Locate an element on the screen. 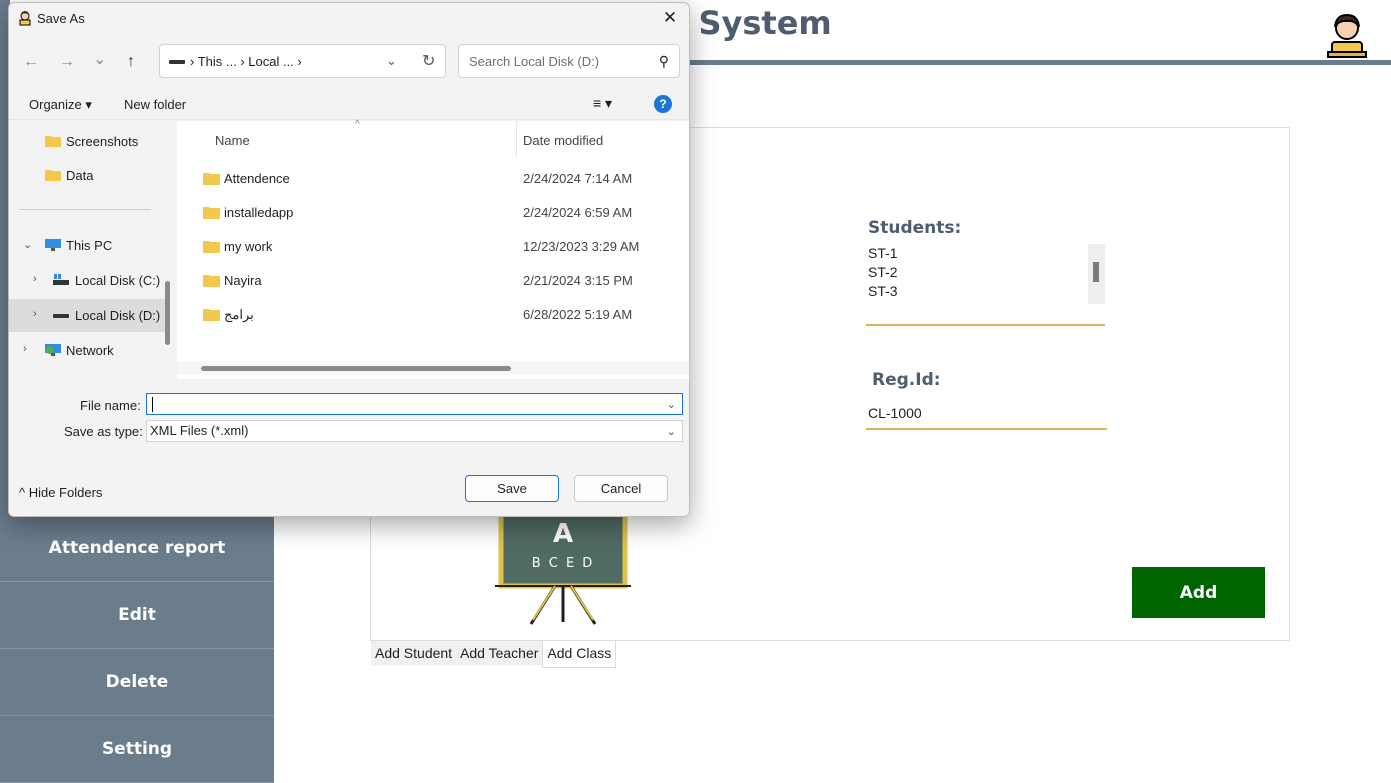  table-row: installedapp 2/24/2024 6:59 AM is located at coordinates (433, 212).